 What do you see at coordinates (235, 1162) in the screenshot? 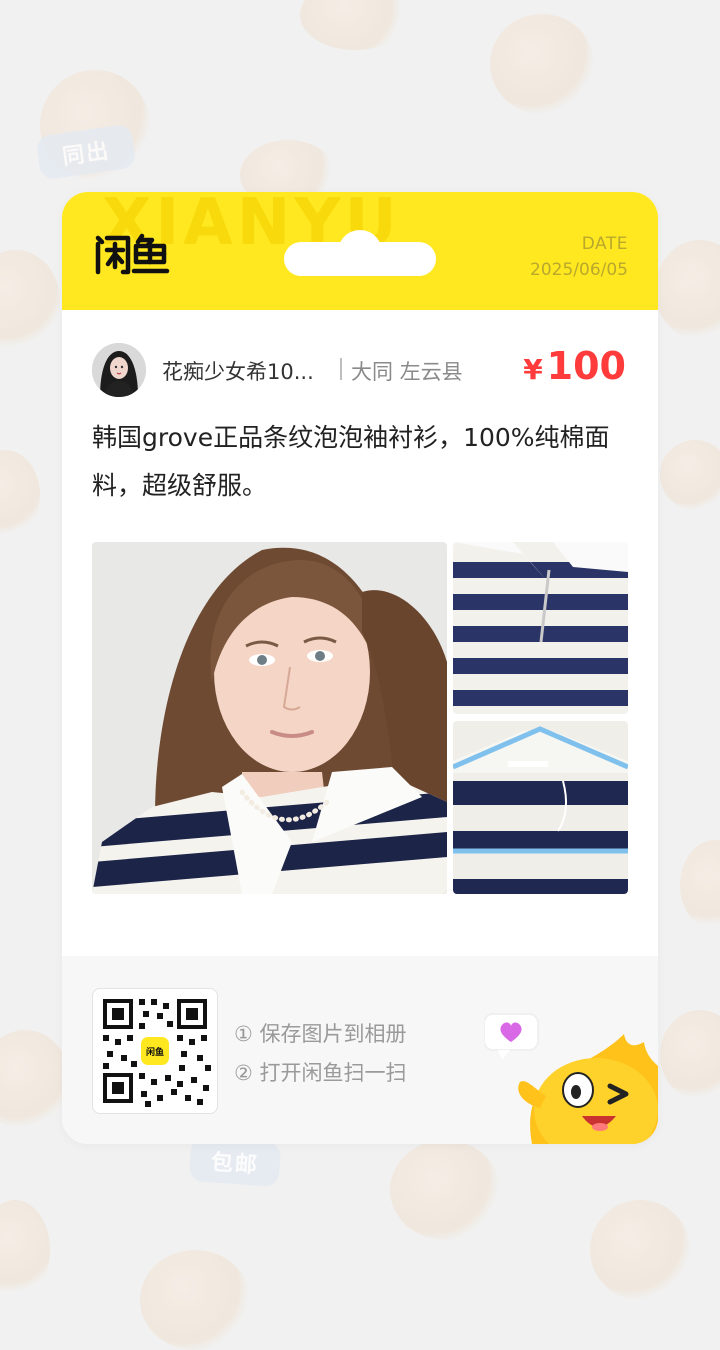
I see `background-badge: 包邮` at bounding box center [235, 1162].